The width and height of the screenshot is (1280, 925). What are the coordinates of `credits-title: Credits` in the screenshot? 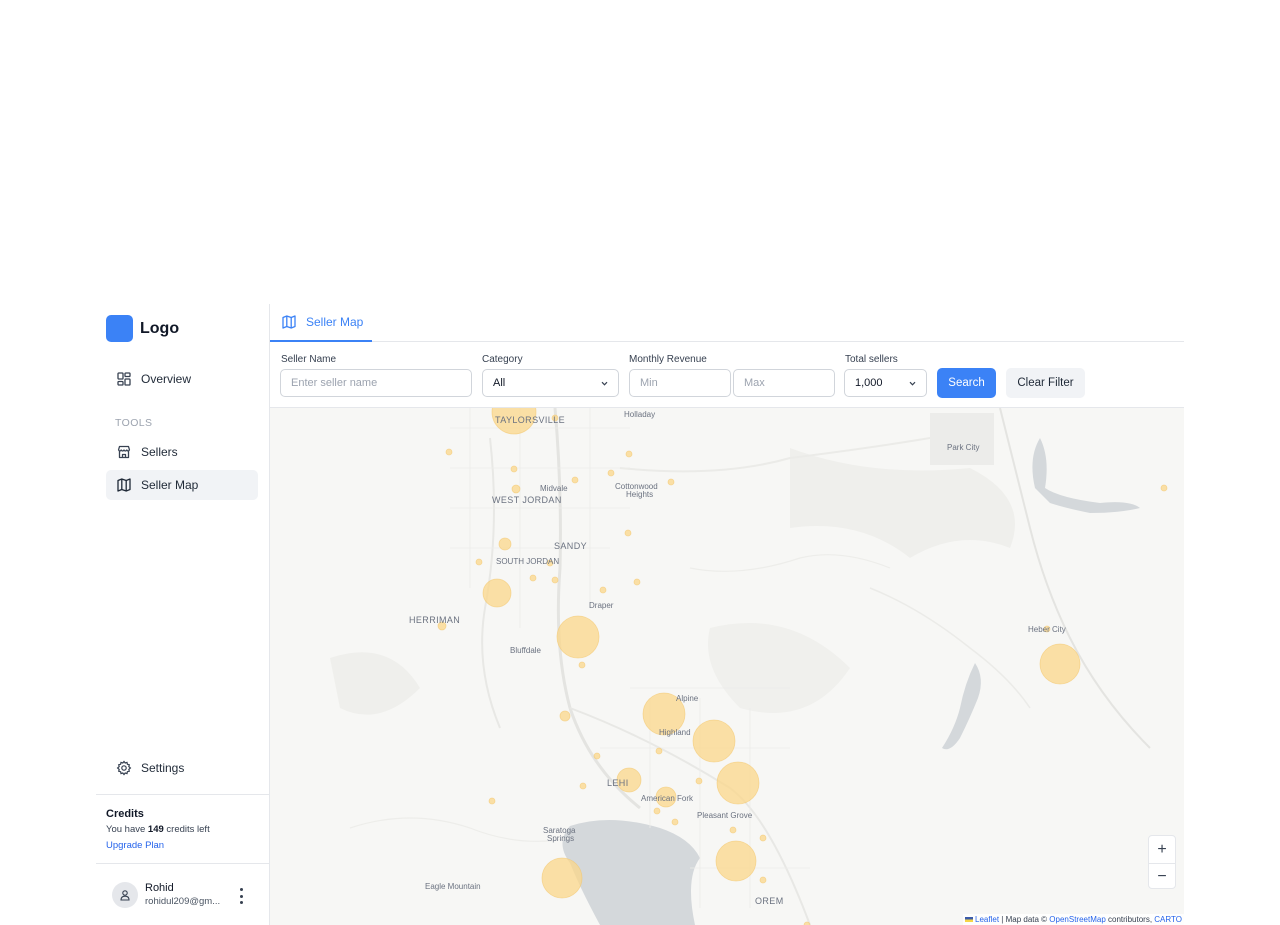 It's located at (125, 814).